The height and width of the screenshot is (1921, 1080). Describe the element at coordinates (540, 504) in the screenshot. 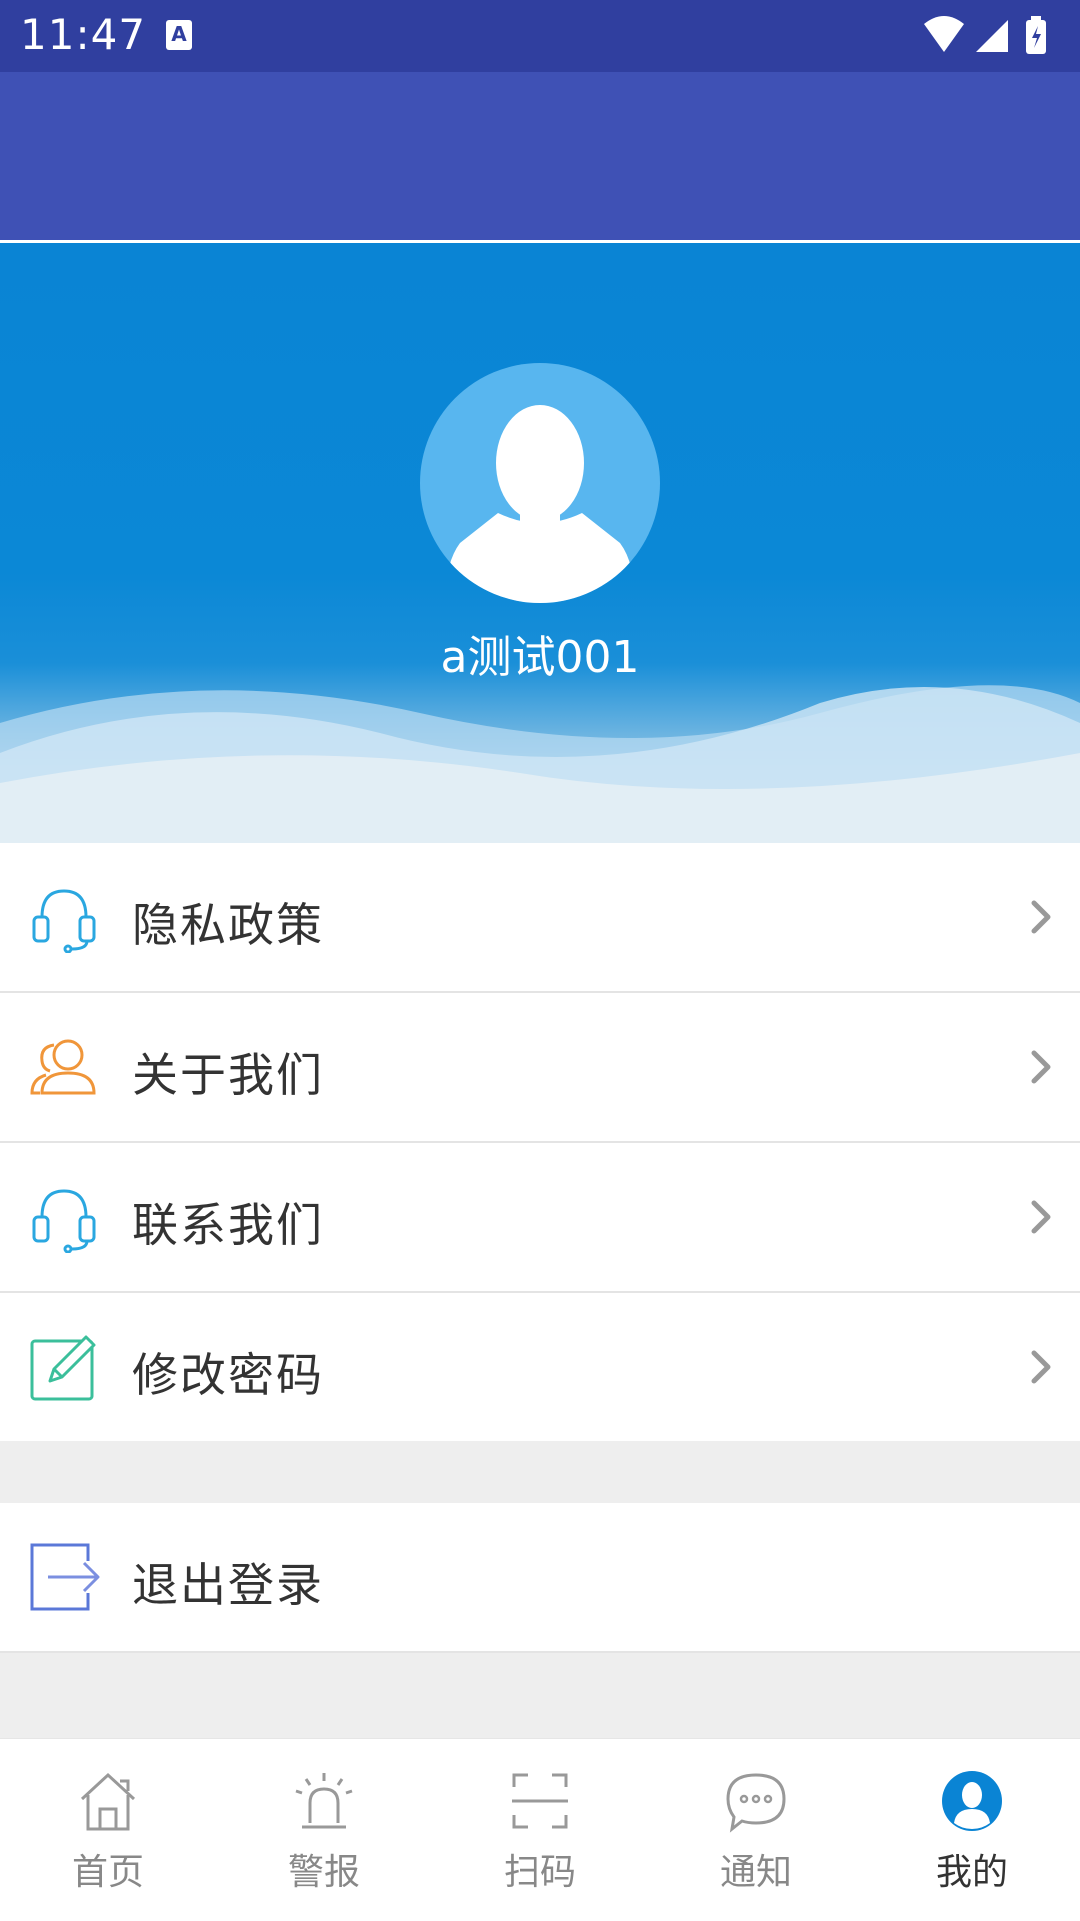

I see `default-avatar-icon` at that location.